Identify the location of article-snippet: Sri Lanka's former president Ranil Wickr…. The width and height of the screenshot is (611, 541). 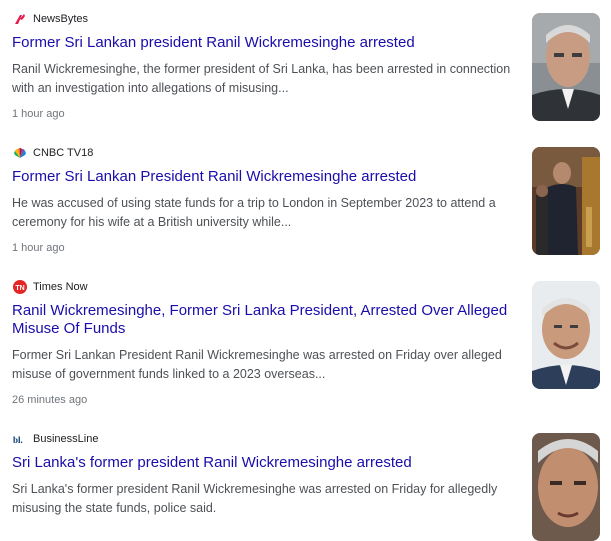
(255, 498).